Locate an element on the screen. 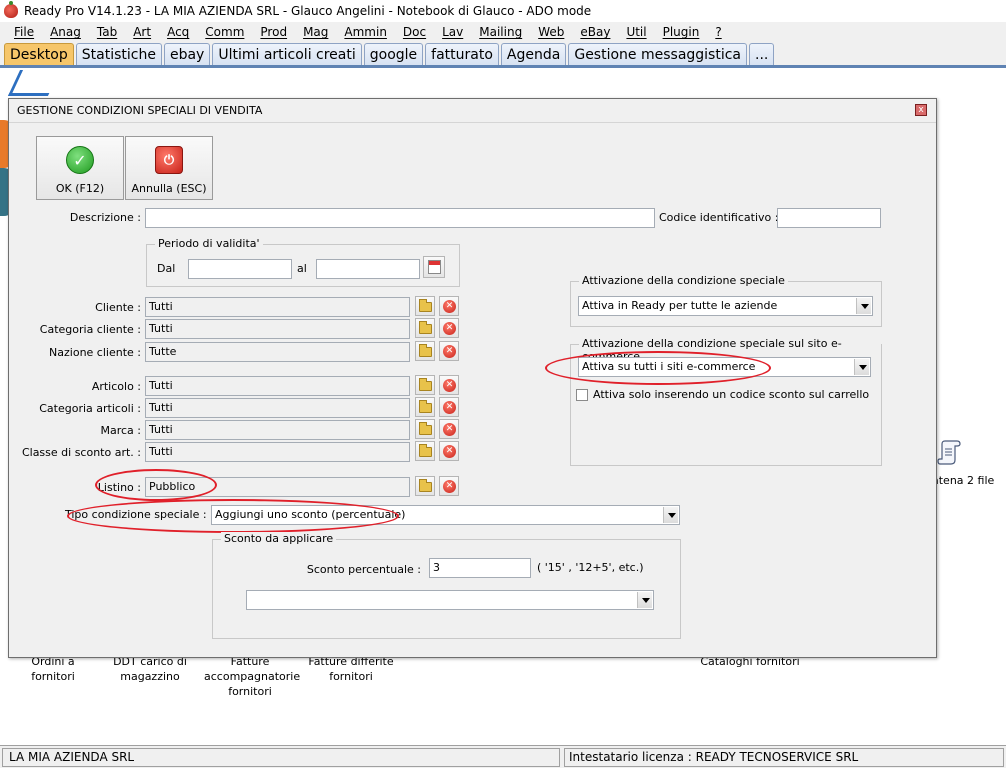  scroll-icon is located at coordinates (949, 453).